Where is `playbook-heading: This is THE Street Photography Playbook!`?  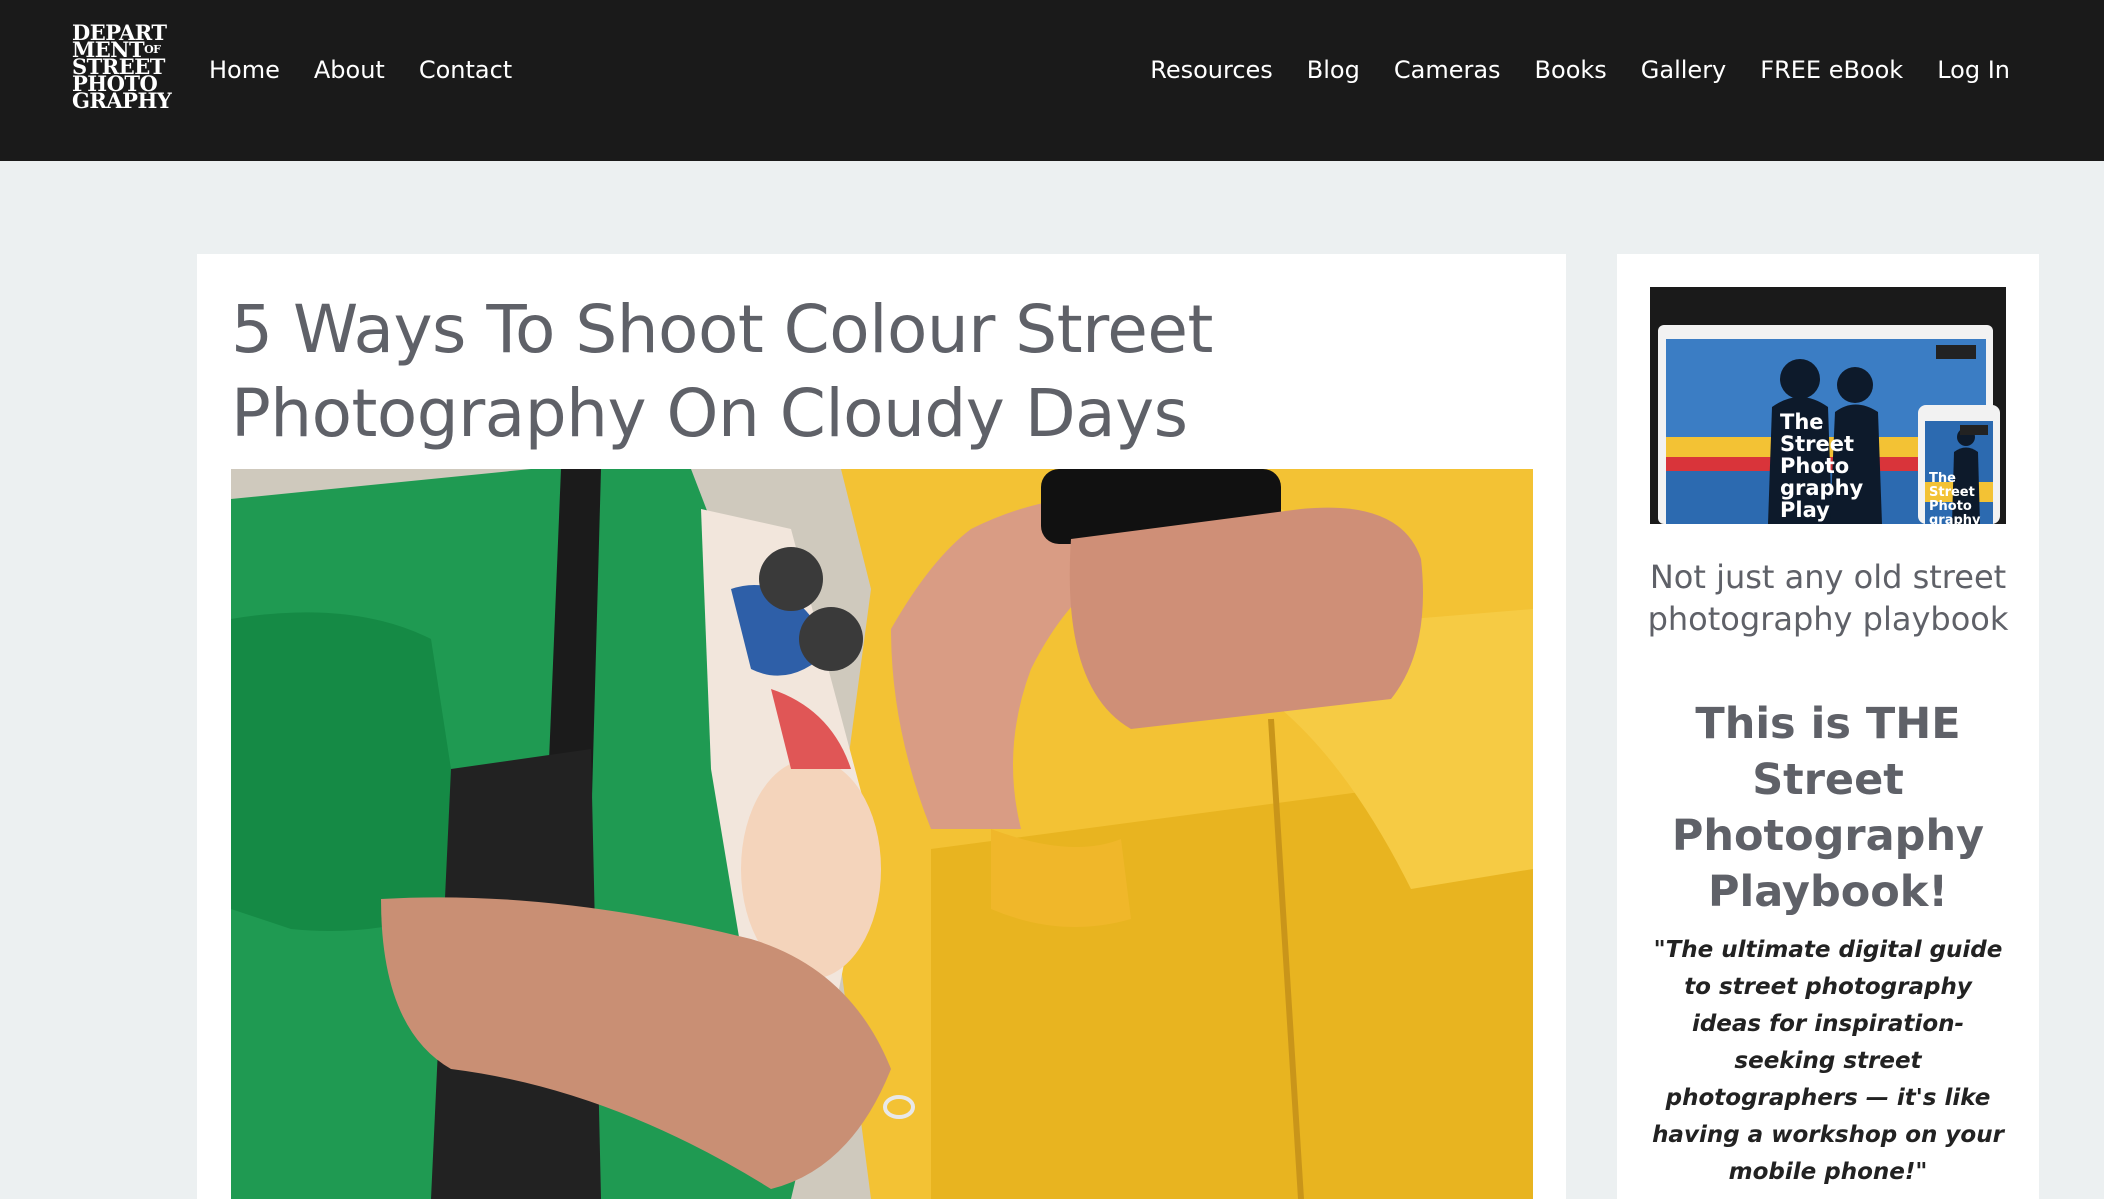
playbook-heading: This is THE Street Photography Playbook! is located at coordinates (1828, 808).